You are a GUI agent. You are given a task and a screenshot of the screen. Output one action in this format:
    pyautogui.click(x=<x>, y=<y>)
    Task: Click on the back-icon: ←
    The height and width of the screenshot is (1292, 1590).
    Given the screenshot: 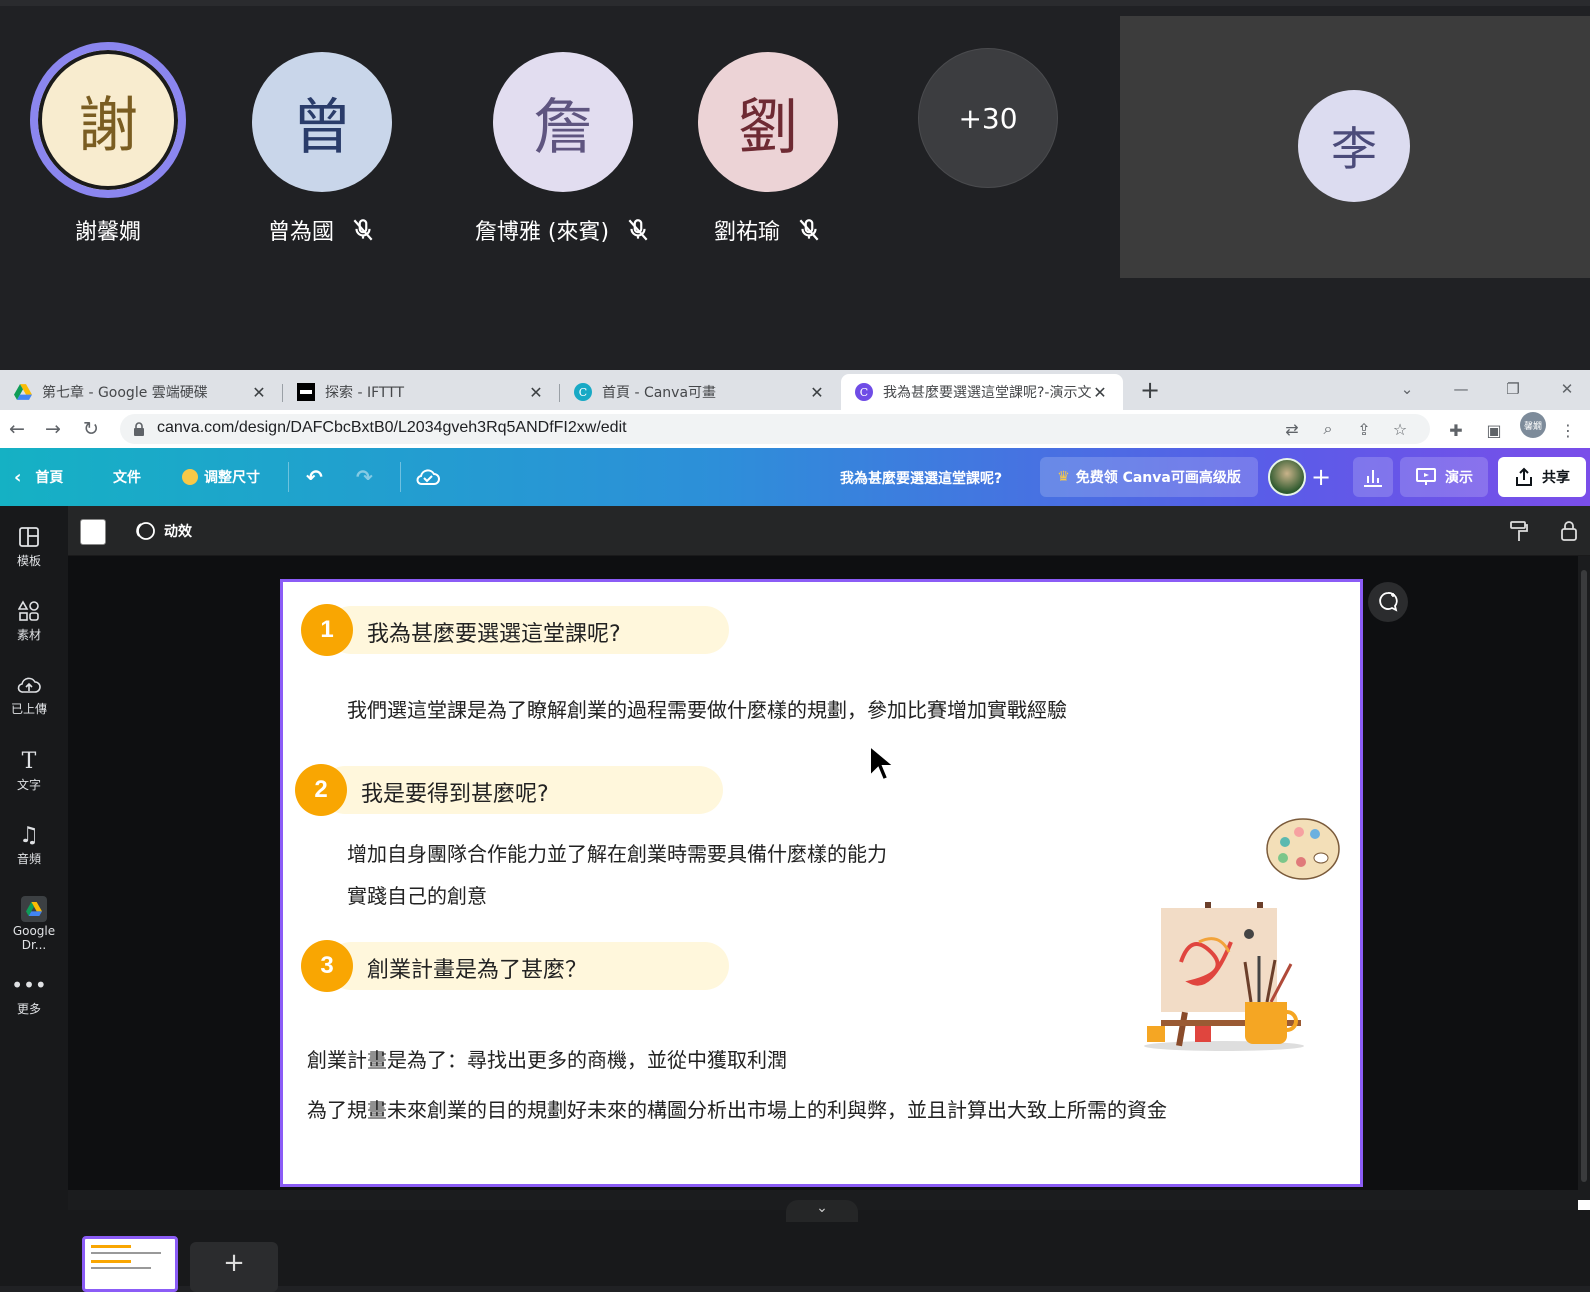 What is the action you would take?
    pyautogui.click(x=17, y=429)
    